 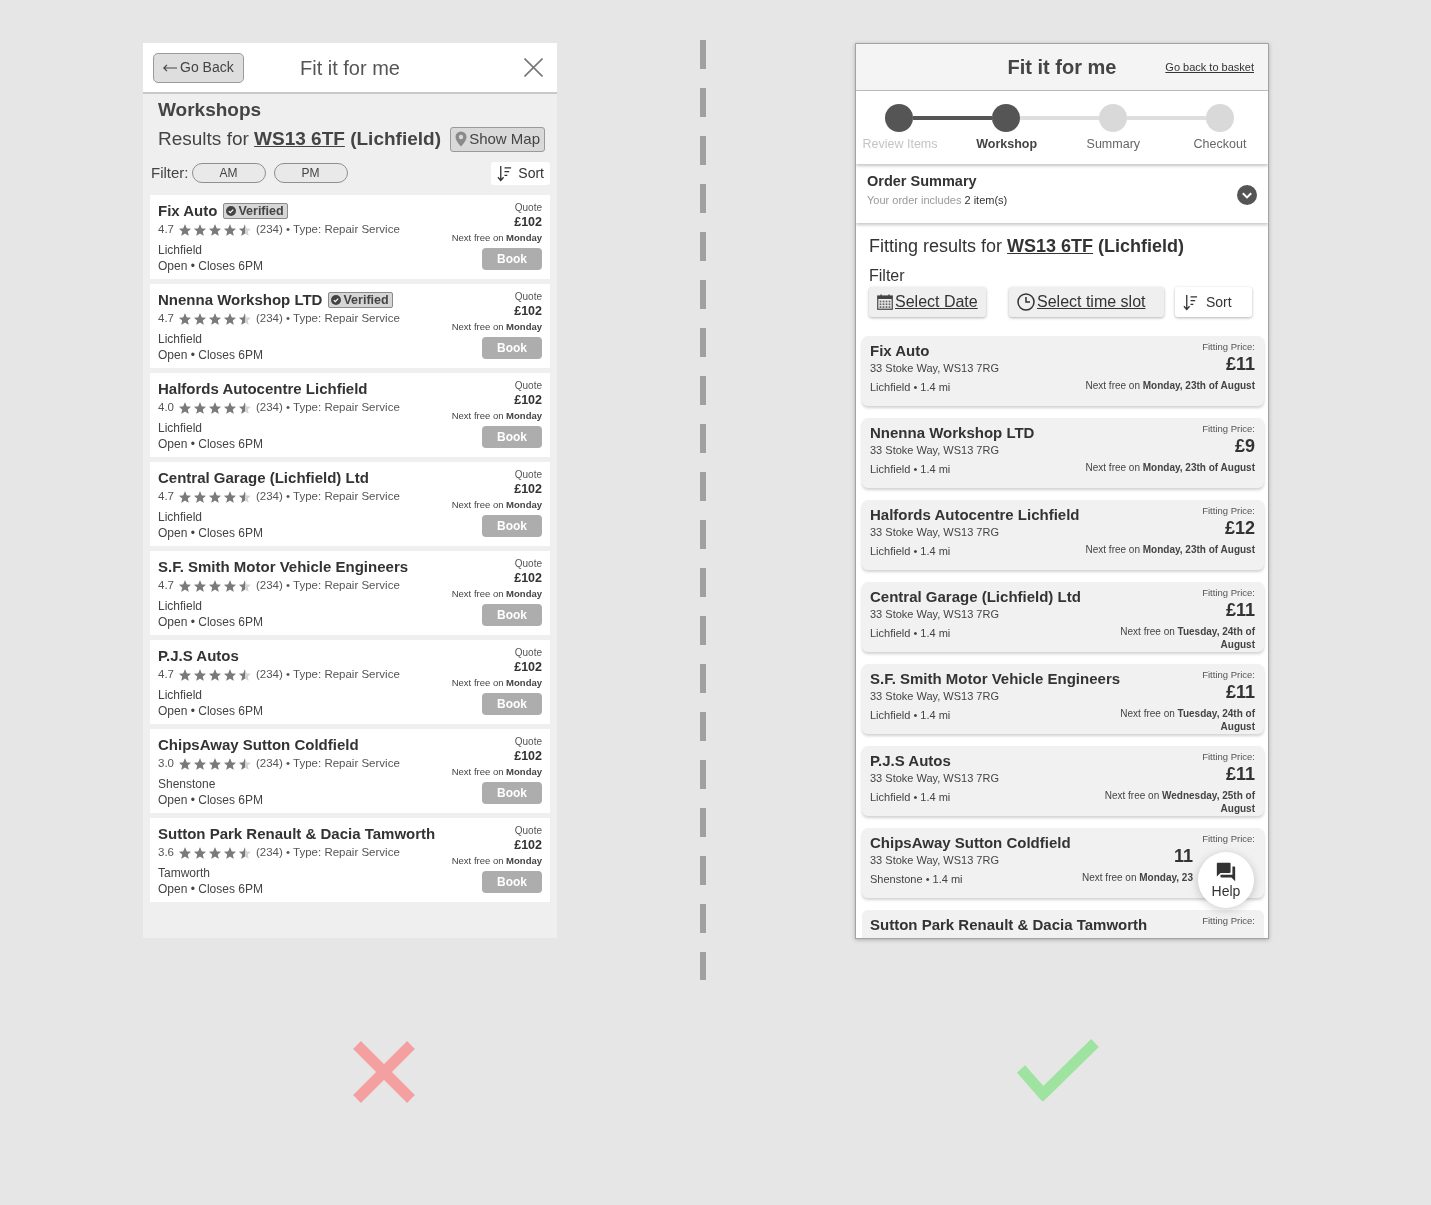 What do you see at coordinates (1247, 194) in the screenshot?
I see `chevron-down-icon` at bounding box center [1247, 194].